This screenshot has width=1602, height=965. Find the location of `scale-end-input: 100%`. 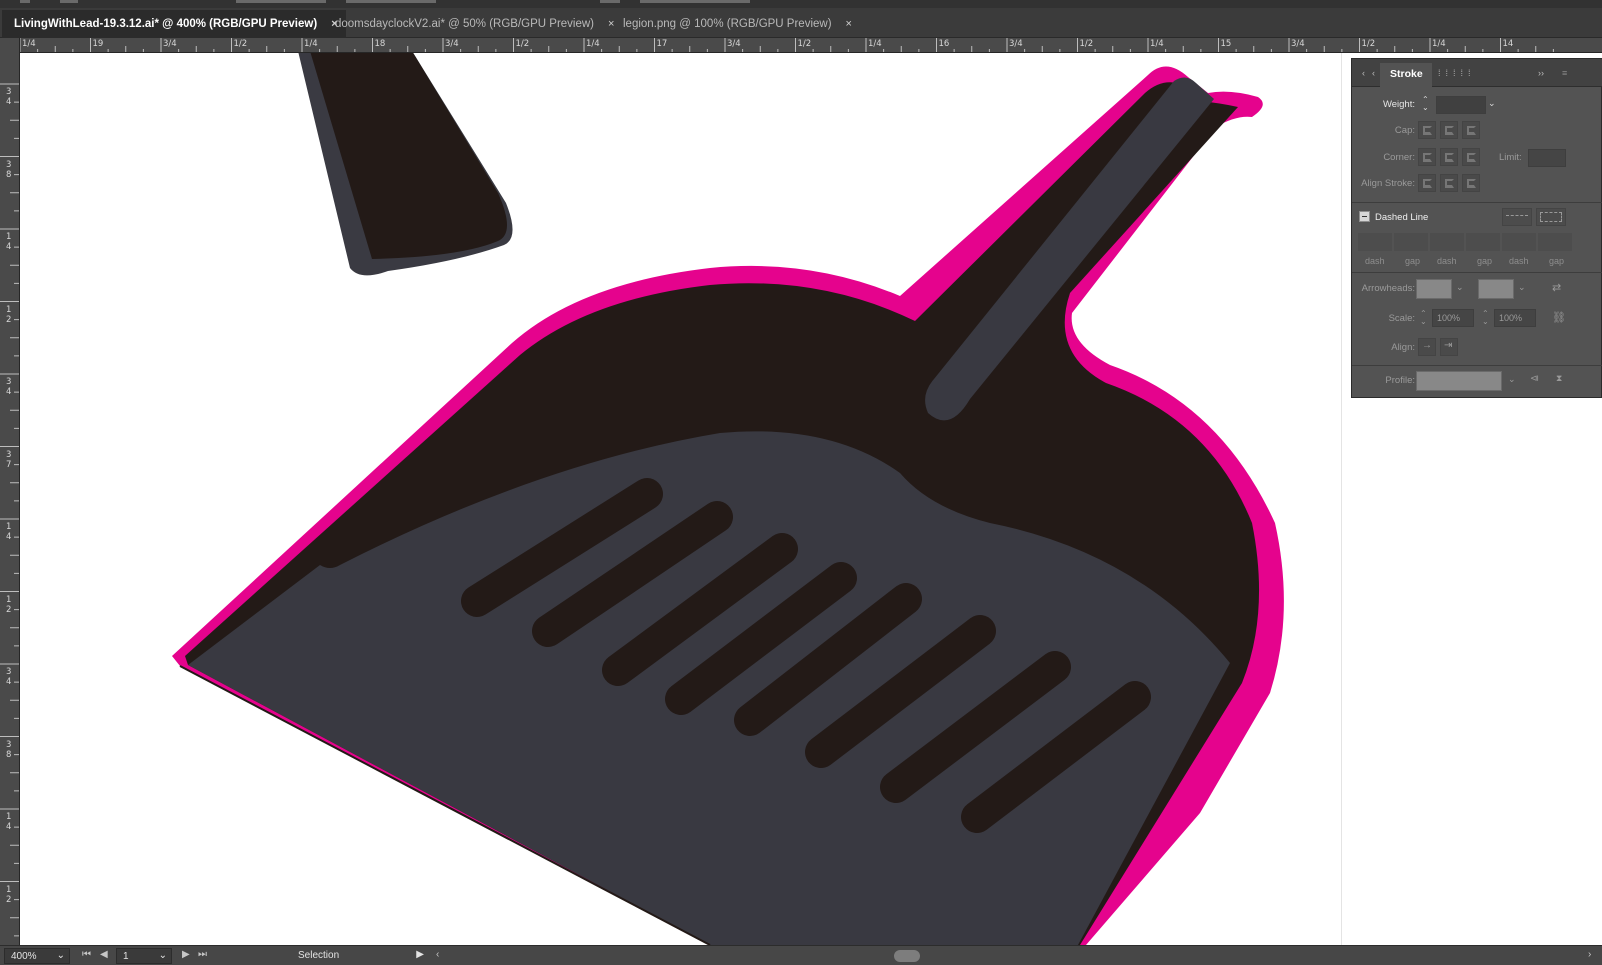

scale-end-input: 100% is located at coordinates (1515, 318).